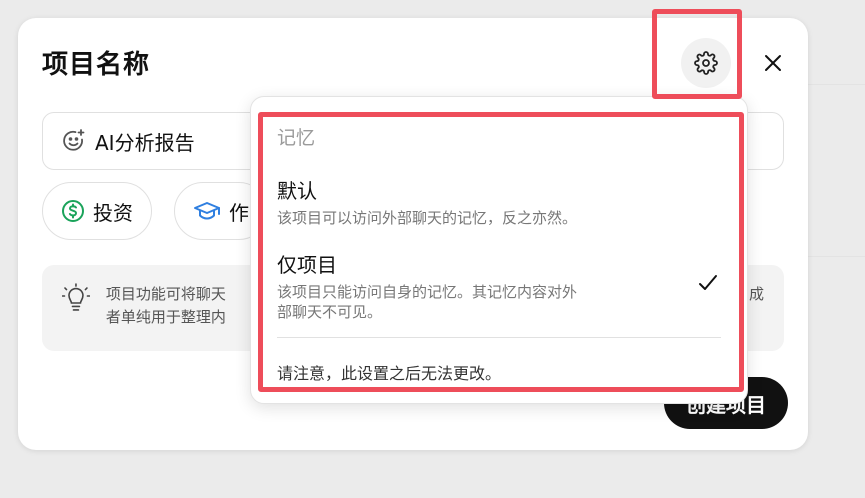 The height and width of the screenshot is (498, 865). I want to click on dollar-circle-icon, so click(73, 211).